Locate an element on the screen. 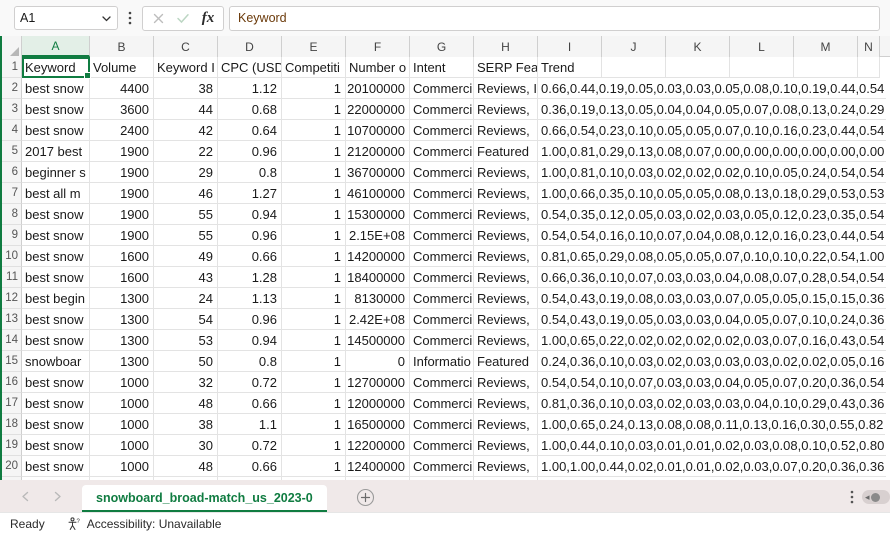 This screenshot has height=534, width=890. row-header-18: 18 is located at coordinates (11, 424).